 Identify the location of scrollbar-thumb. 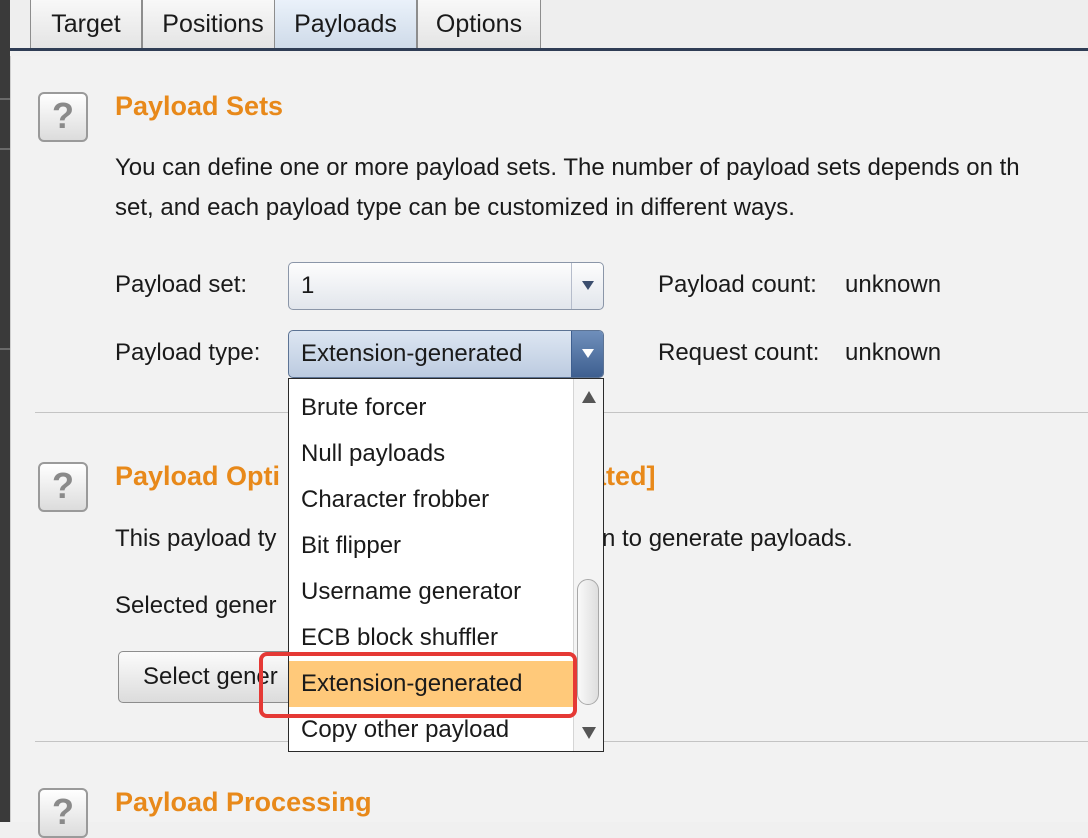
(588, 642).